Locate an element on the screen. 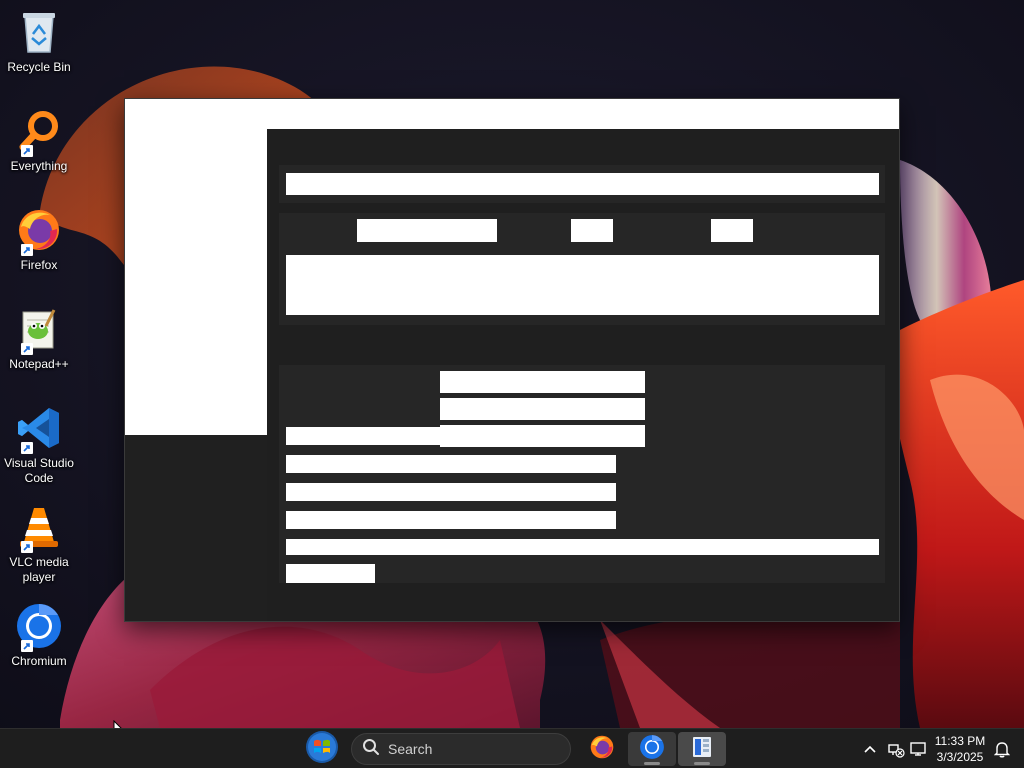 The height and width of the screenshot is (768, 1024). text-area is located at coordinates (582, 285).